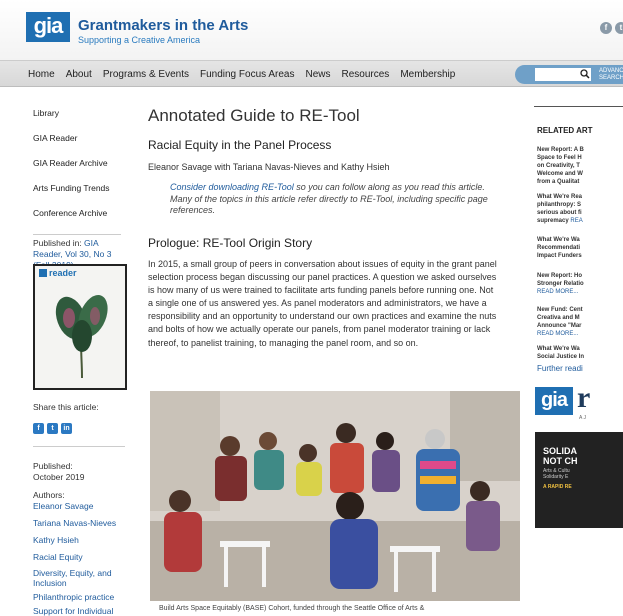 The width and height of the screenshot is (623, 616). What do you see at coordinates (146, 74) in the screenshot?
I see `nav-programs-events: Programs & Events` at bounding box center [146, 74].